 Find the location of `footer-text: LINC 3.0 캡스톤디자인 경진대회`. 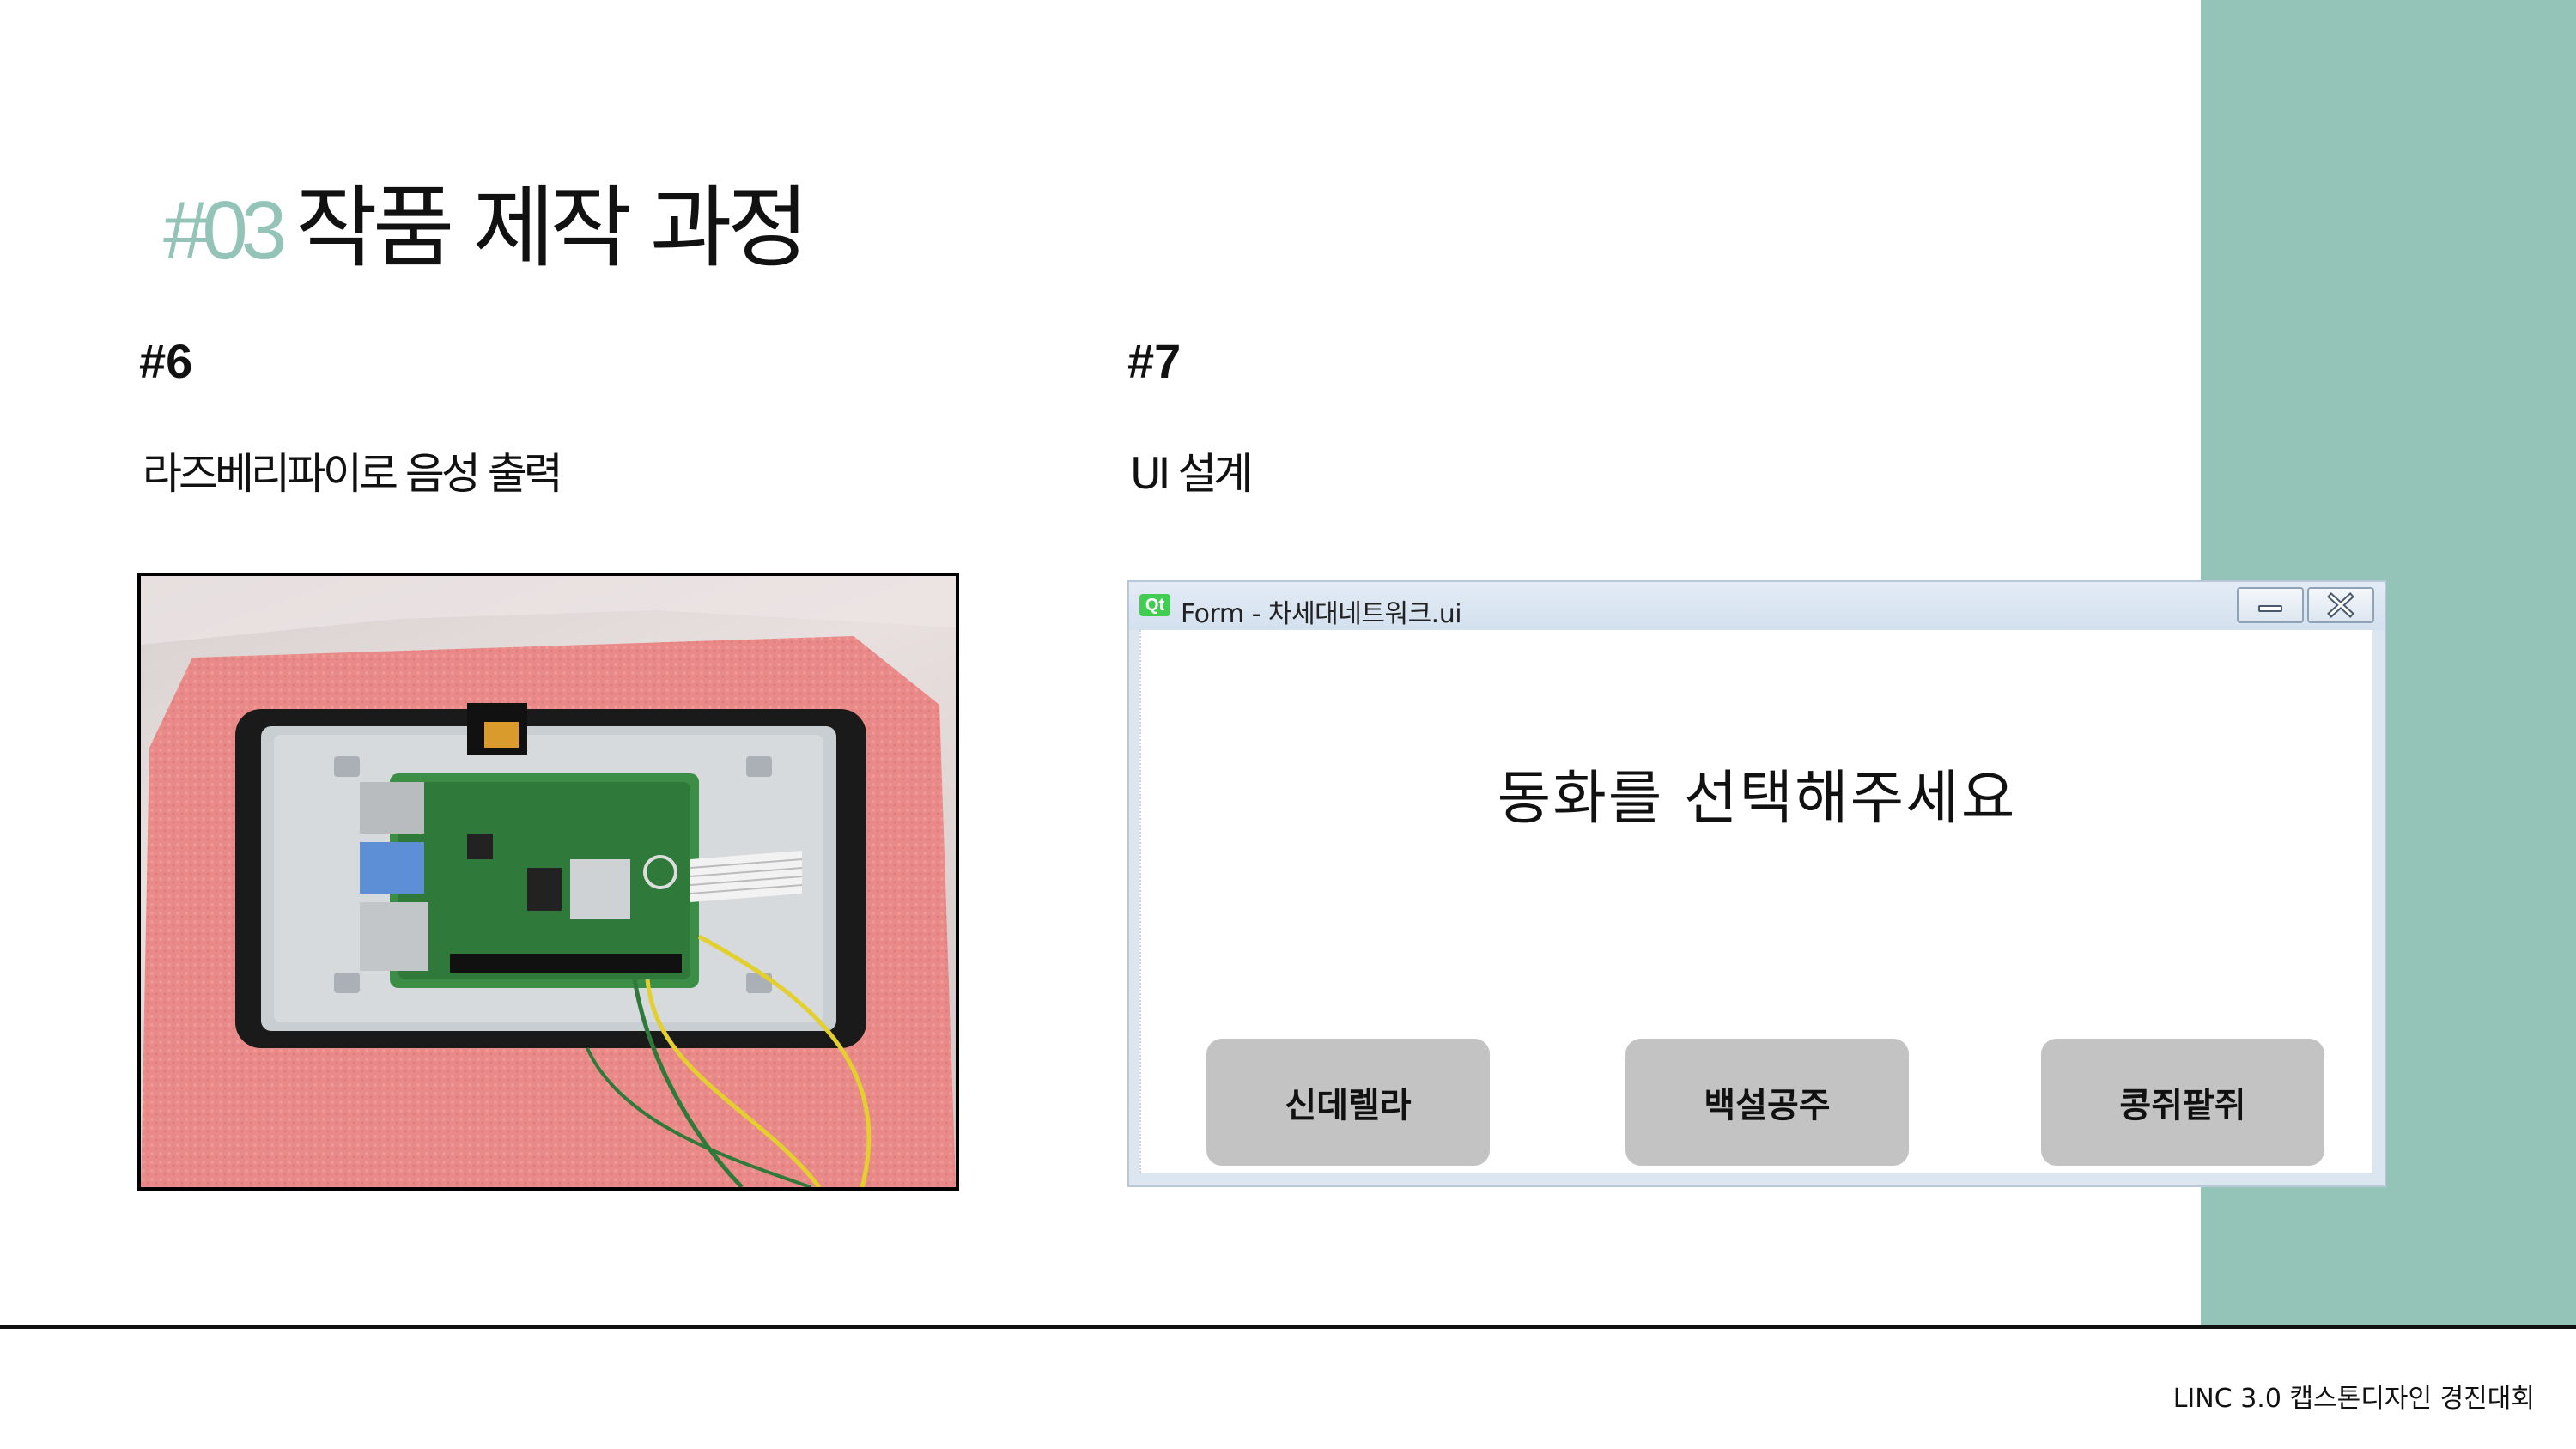

footer-text: LINC 3.0 캡스톤디자인 경진대회 is located at coordinates (2353, 1399).